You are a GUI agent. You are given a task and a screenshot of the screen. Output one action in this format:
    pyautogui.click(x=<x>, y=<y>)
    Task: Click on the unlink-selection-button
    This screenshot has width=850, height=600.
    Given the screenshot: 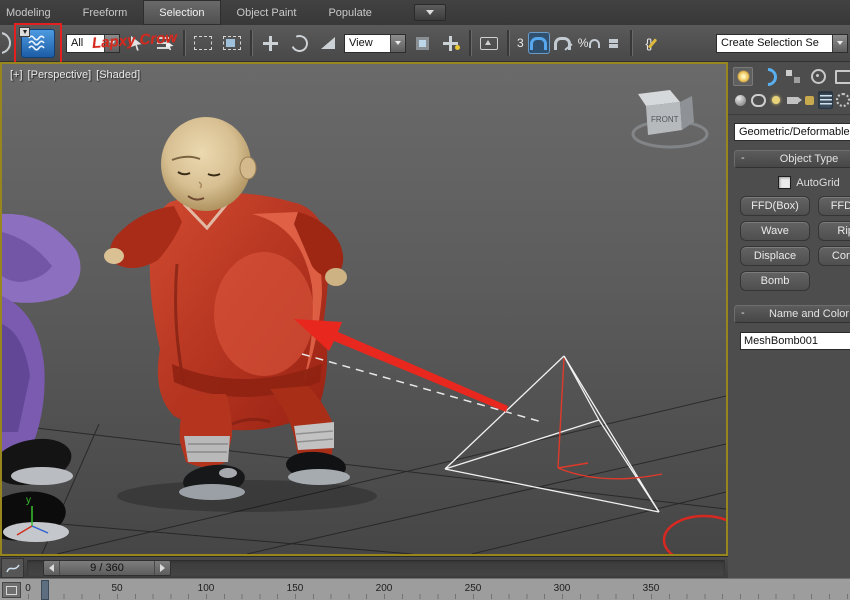 What is the action you would take?
    pyautogui.click(x=7, y=43)
    